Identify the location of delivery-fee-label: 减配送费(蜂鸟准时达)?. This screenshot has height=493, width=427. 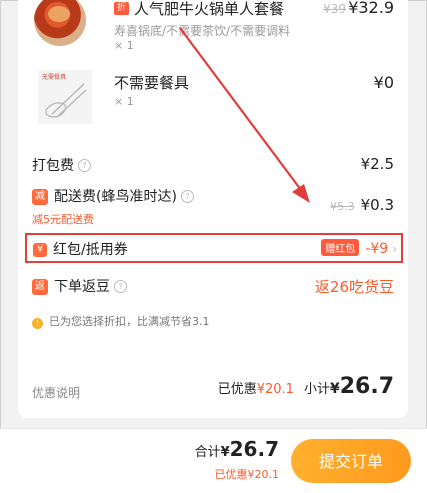
(113, 196).